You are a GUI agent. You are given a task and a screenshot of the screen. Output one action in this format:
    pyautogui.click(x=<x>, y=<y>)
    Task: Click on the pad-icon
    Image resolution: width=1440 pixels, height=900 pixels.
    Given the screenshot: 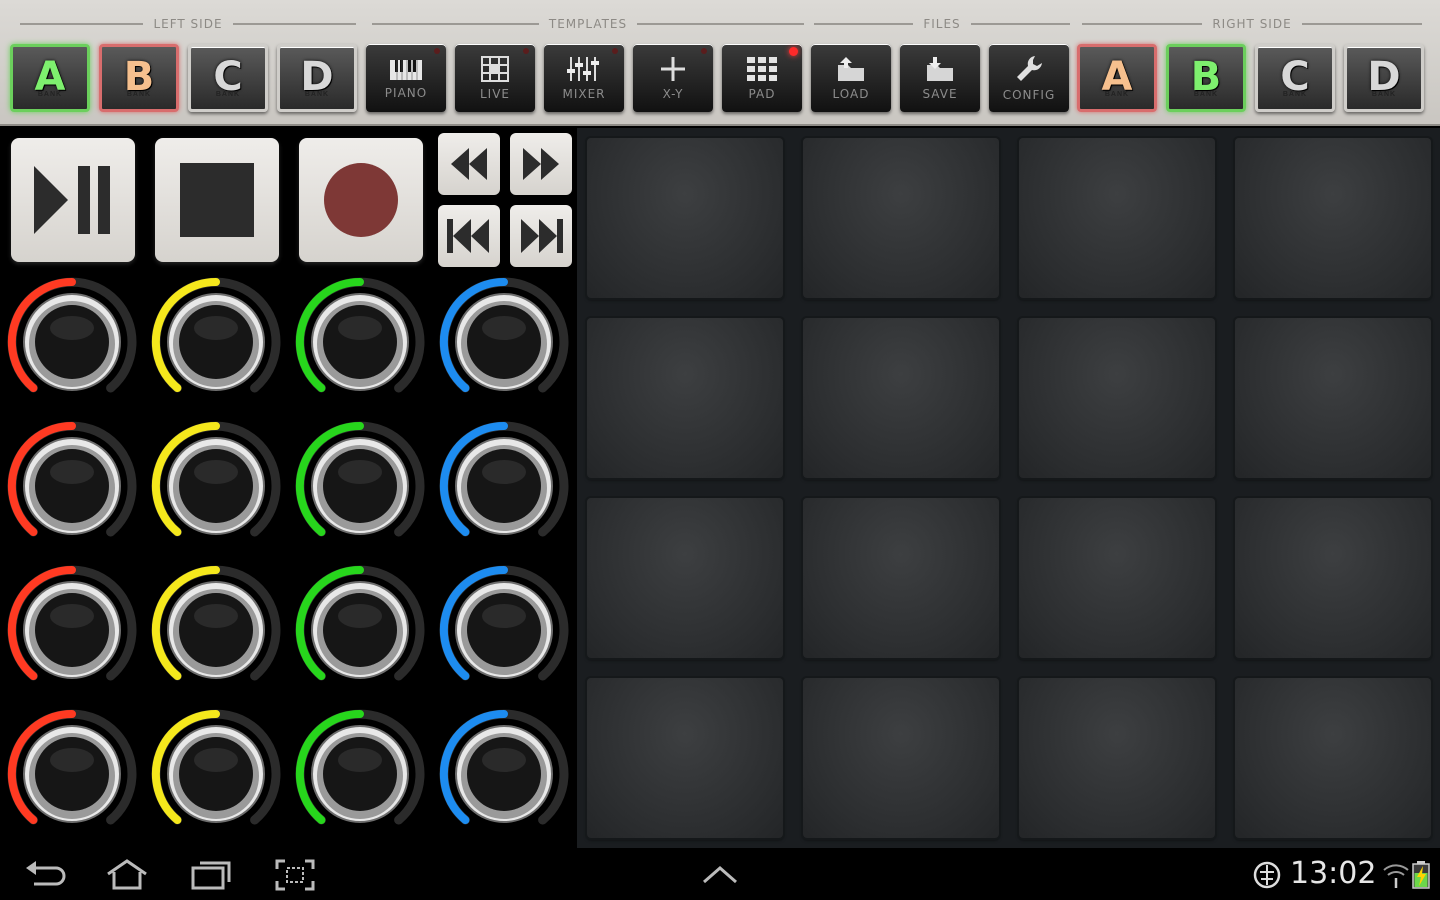 What is the action you would take?
    pyautogui.click(x=762, y=69)
    